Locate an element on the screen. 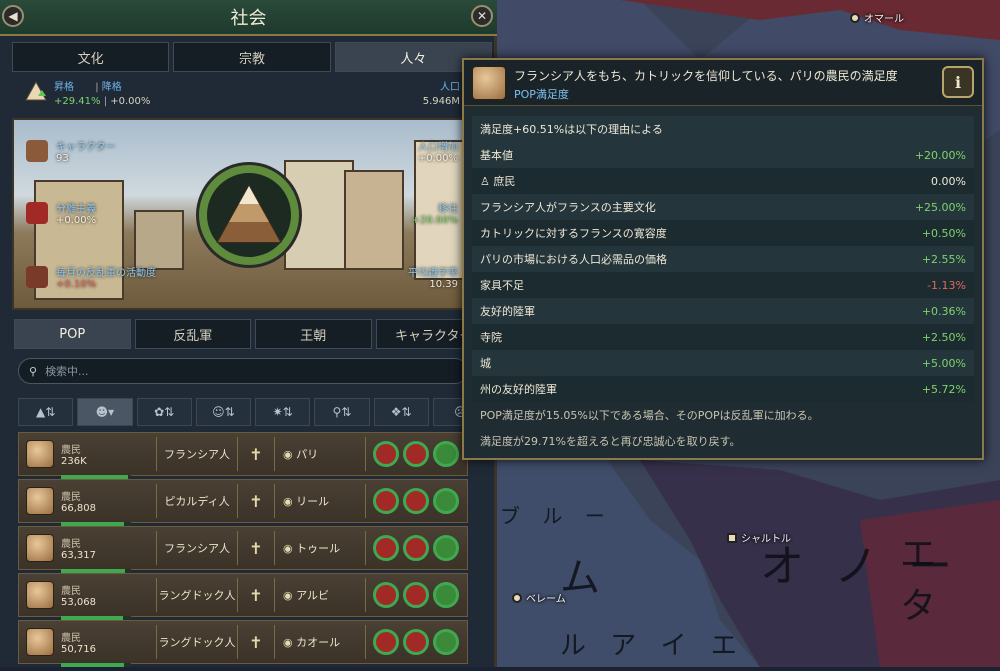 This screenshot has width=1000, height=671. pop-location: ◉ パリ is located at coordinates (320, 454).